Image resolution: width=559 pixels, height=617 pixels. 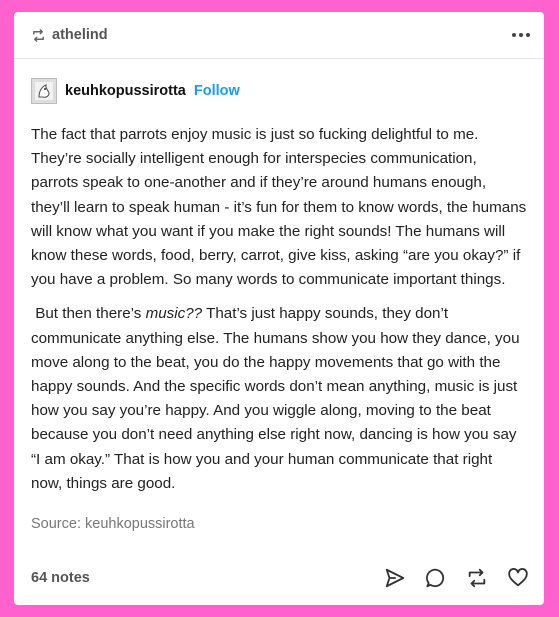 I want to click on follow-button: Follow, so click(x=217, y=91).